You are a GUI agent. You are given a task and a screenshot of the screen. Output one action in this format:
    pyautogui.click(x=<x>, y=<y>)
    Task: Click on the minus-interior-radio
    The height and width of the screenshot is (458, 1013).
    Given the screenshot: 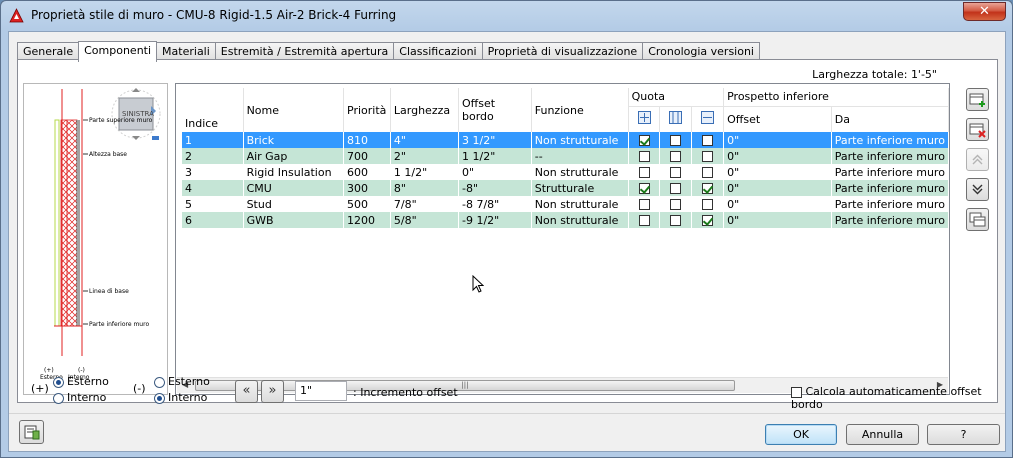 What is the action you would take?
    pyautogui.click(x=159, y=398)
    